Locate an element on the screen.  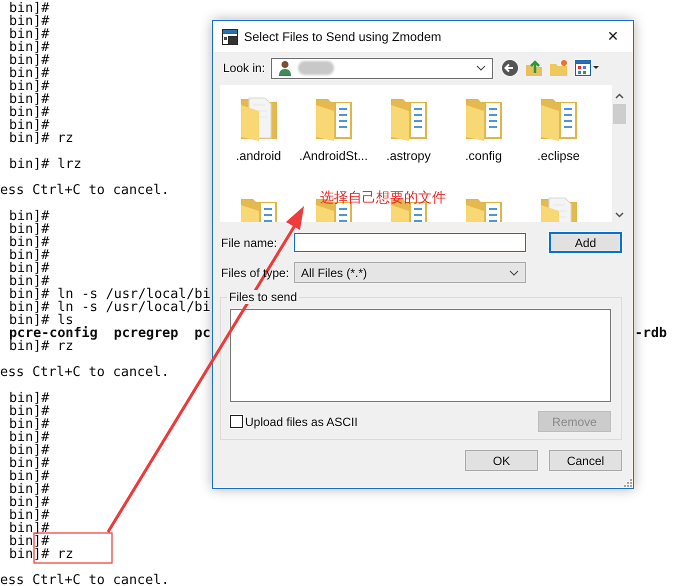
field-label: Look in: is located at coordinates (244, 68).